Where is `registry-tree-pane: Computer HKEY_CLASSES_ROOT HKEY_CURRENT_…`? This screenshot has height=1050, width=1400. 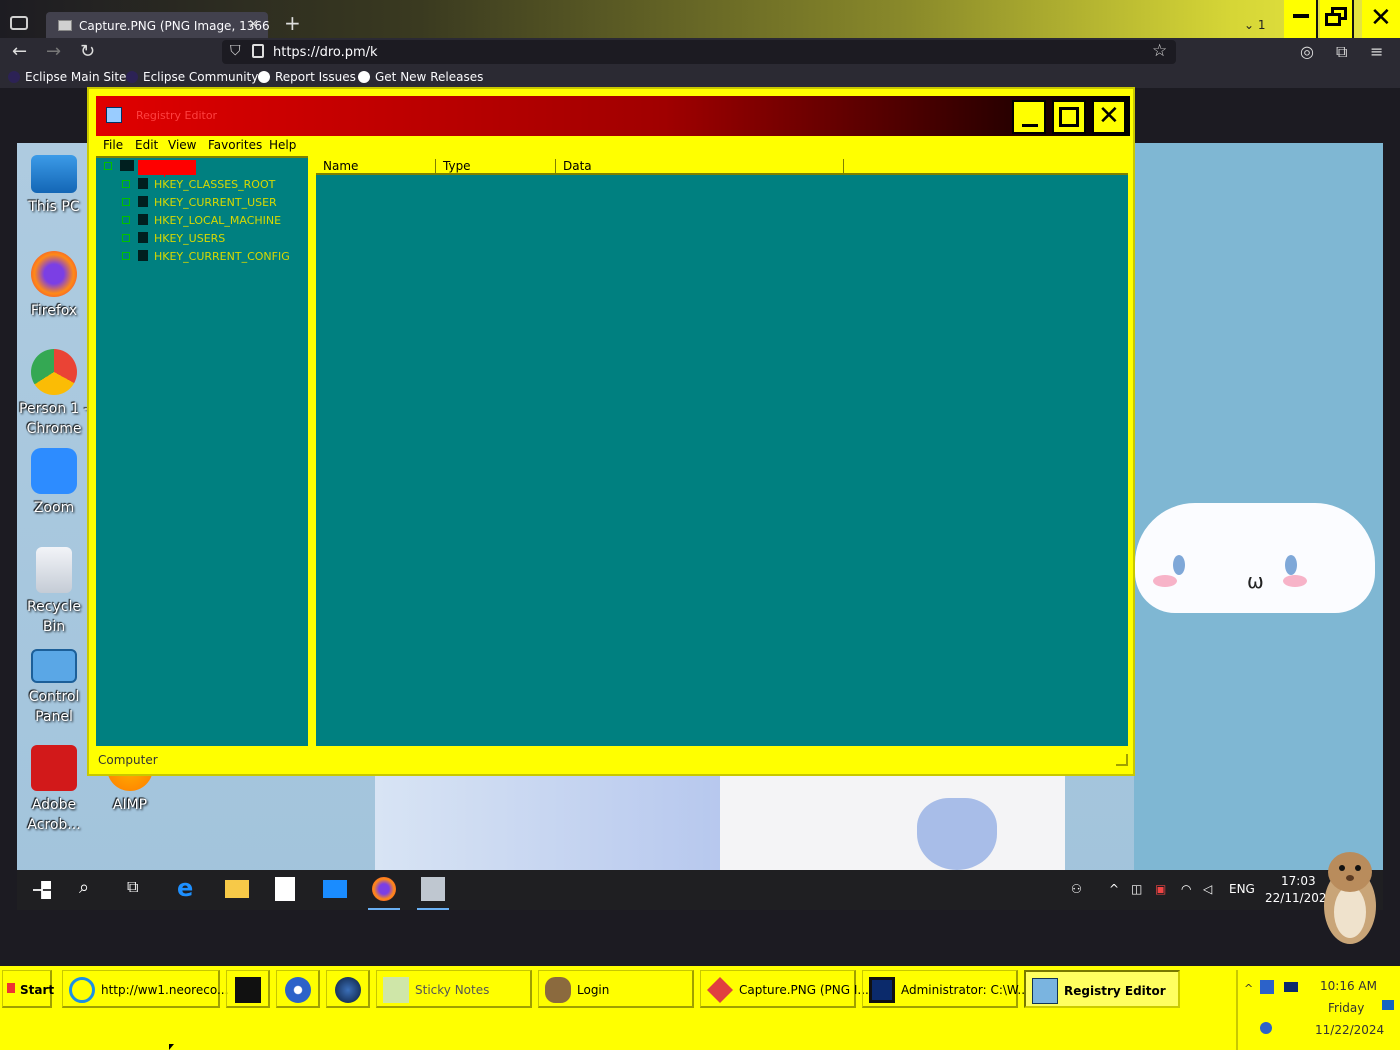
registry-tree-pane: Computer HKEY_CLASSES_ROOT HKEY_CURRENT_… is located at coordinates (202, 451).